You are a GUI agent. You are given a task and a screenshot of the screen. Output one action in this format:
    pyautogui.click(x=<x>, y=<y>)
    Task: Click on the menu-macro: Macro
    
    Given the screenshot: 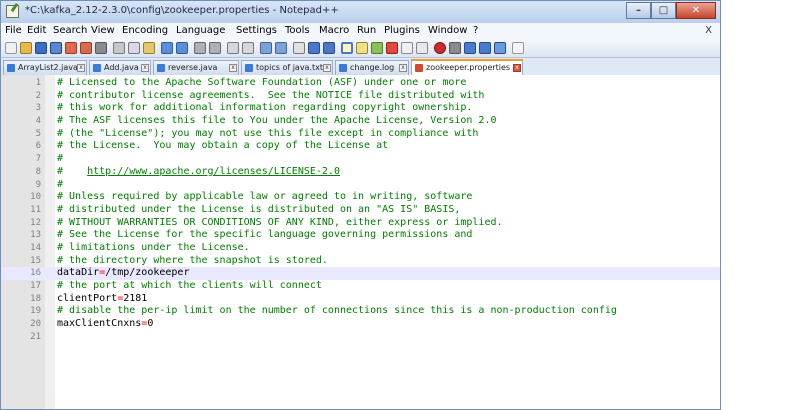 What is the action you would take?
    pyautogui.click(x=334, y=30)
    